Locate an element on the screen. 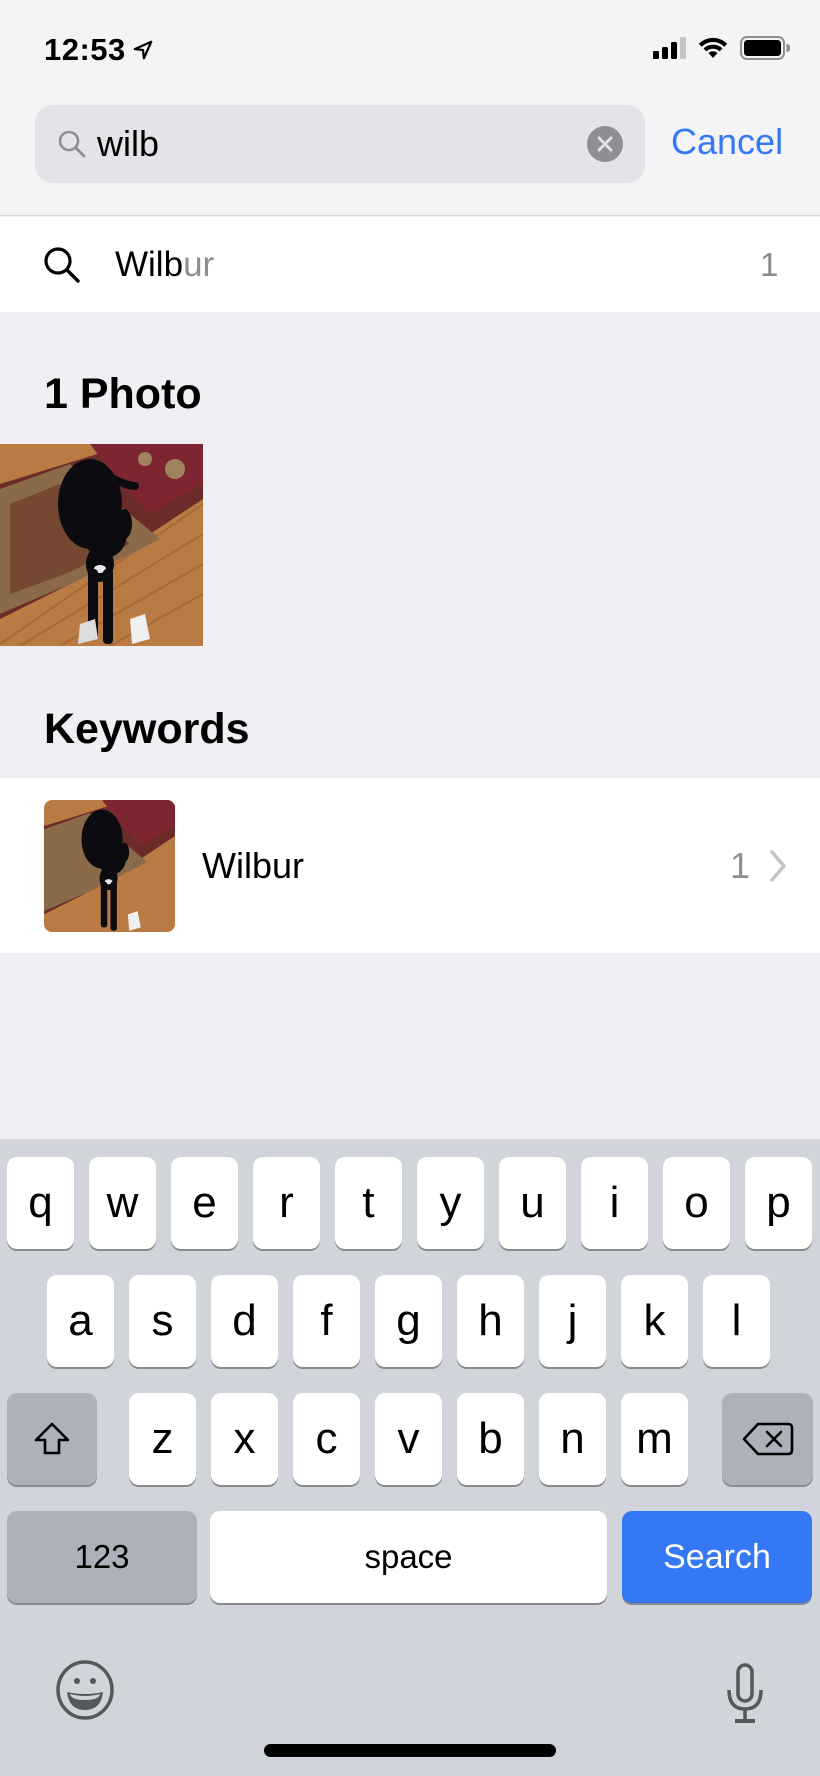  key-s: s is located at coordinates (162, 1321).